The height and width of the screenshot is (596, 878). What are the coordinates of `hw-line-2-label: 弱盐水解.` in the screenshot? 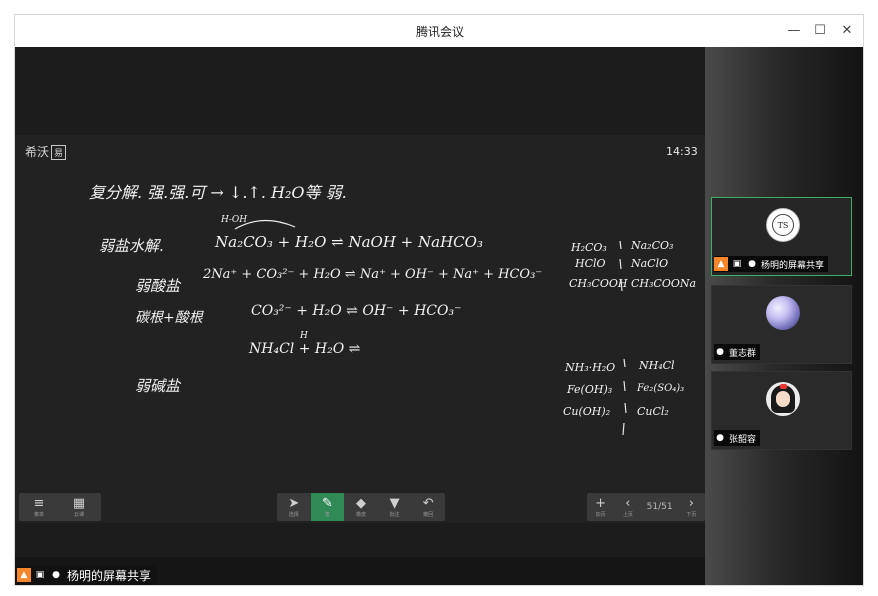 It's located at (131, 246).